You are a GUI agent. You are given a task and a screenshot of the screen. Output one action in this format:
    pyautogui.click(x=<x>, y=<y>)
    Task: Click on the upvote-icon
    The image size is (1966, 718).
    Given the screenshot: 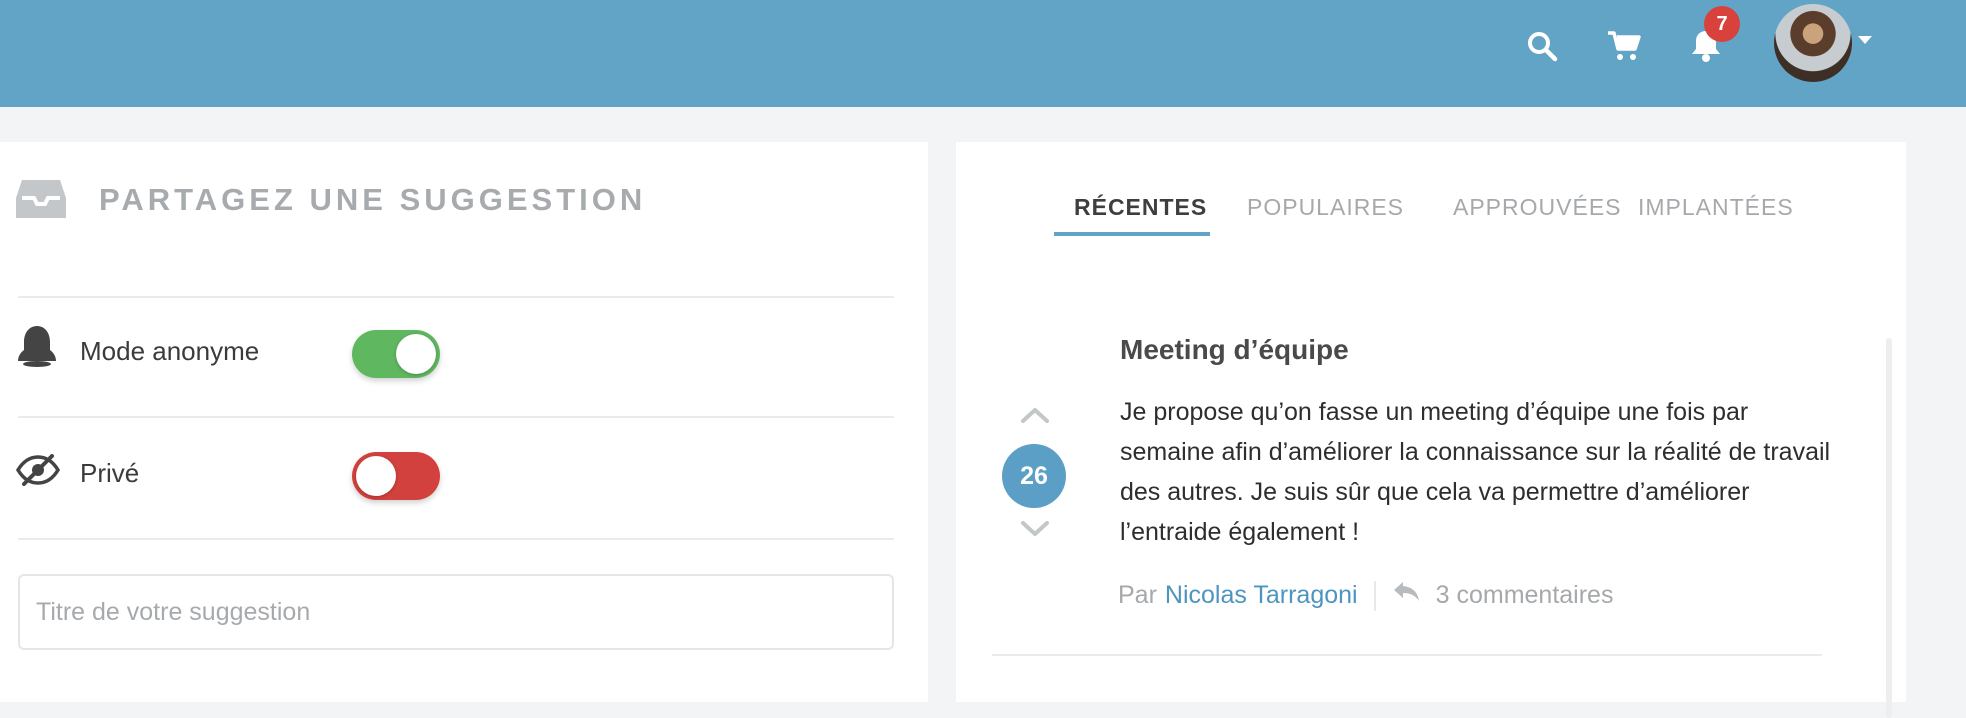 What is the action you would take?
    pyautogui.click(x=1035, y=417)
    